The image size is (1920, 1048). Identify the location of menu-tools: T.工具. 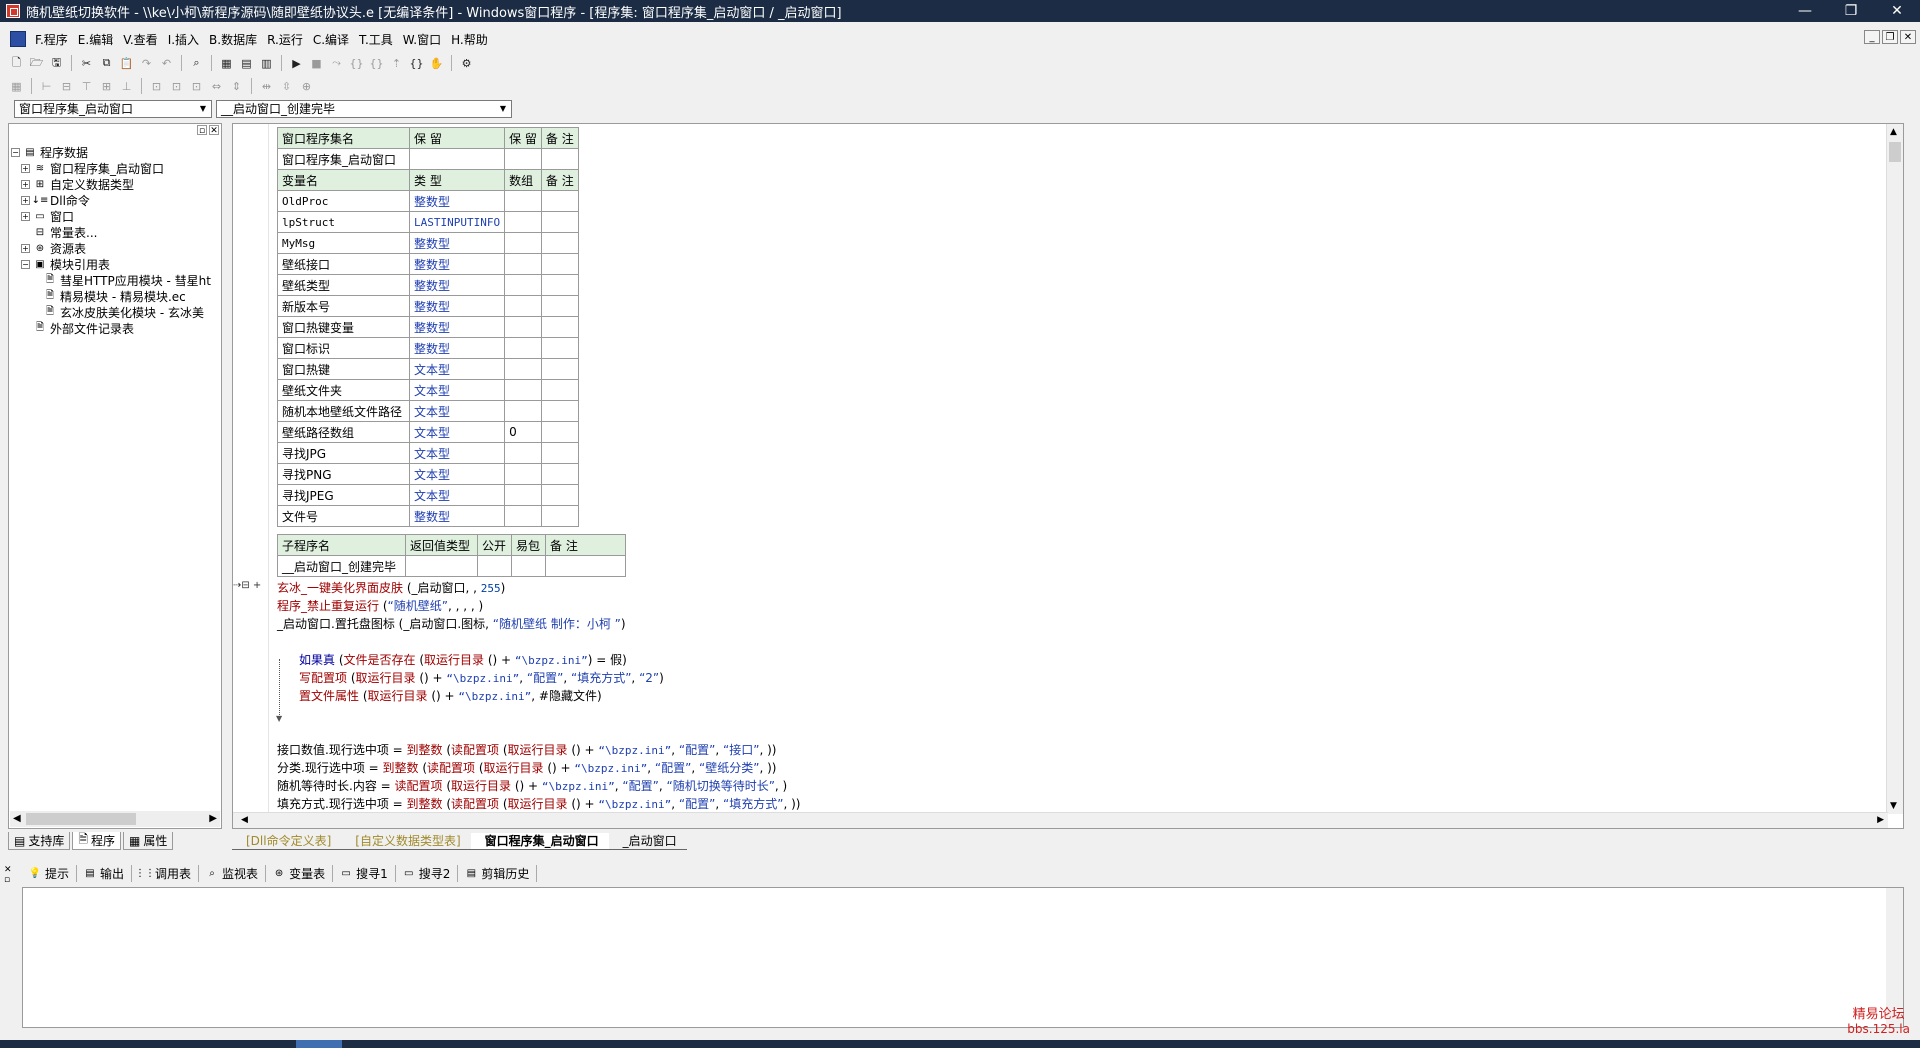
(376, 39).